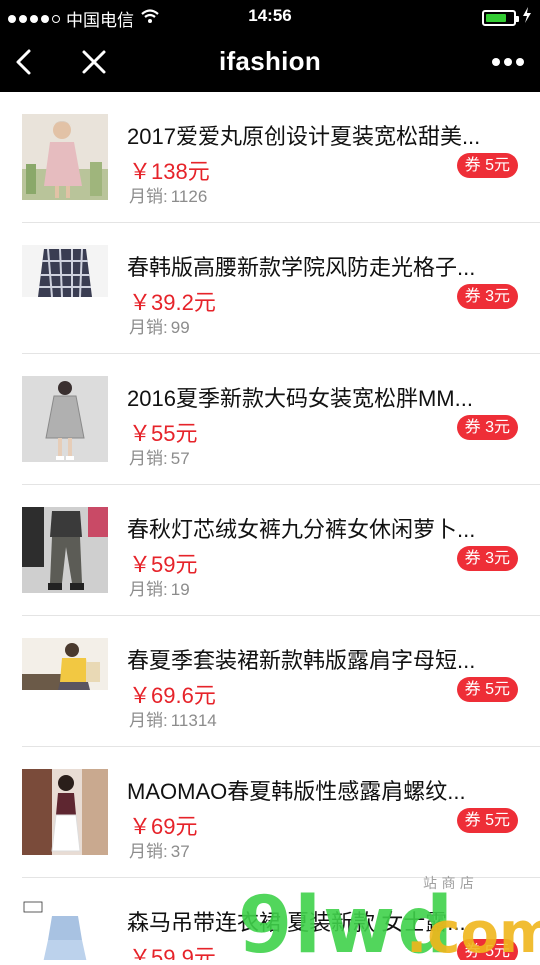 The height and width of the screenshot is (965, 540). Describe the element at coordinates (500, 17) in the screenshot. I see `battery-icon` at that location.